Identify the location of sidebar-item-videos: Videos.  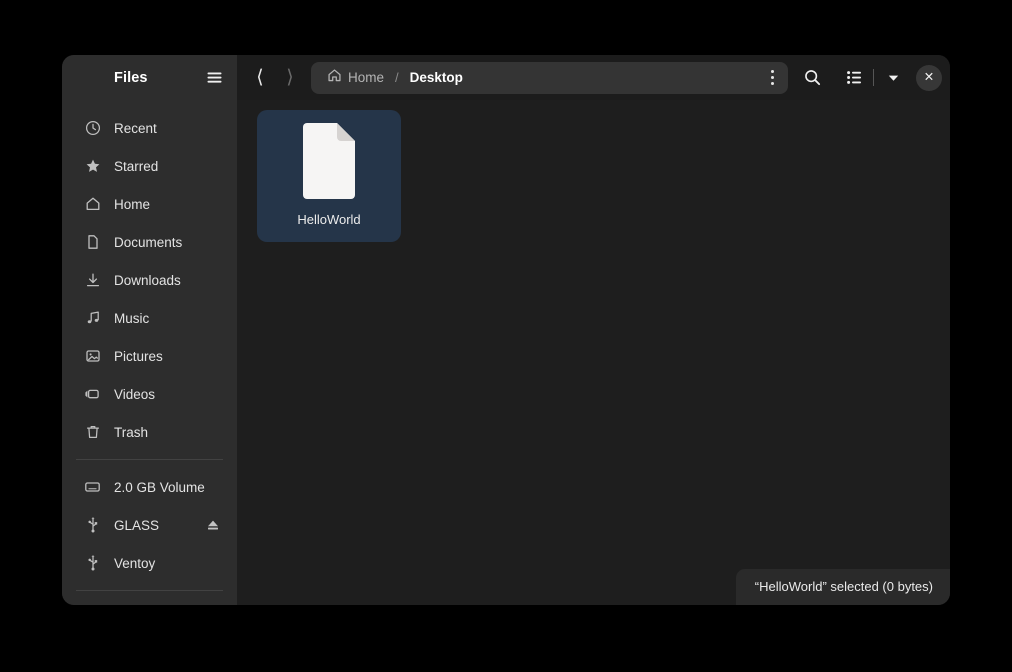
(149, 394).